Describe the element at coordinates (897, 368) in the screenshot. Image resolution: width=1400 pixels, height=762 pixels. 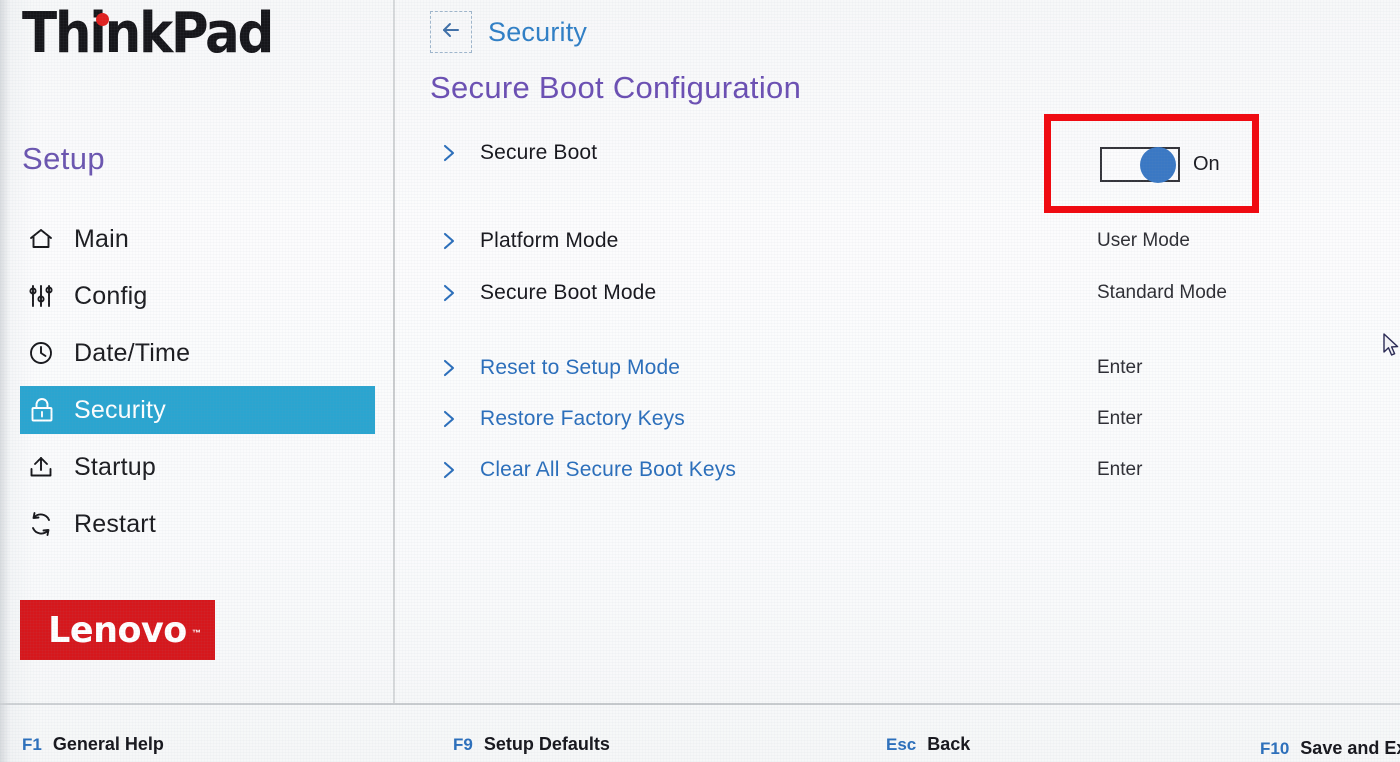
I see `setting-row-reset-to-setup-mode: Reset to Setup Mode Enter` at that location.